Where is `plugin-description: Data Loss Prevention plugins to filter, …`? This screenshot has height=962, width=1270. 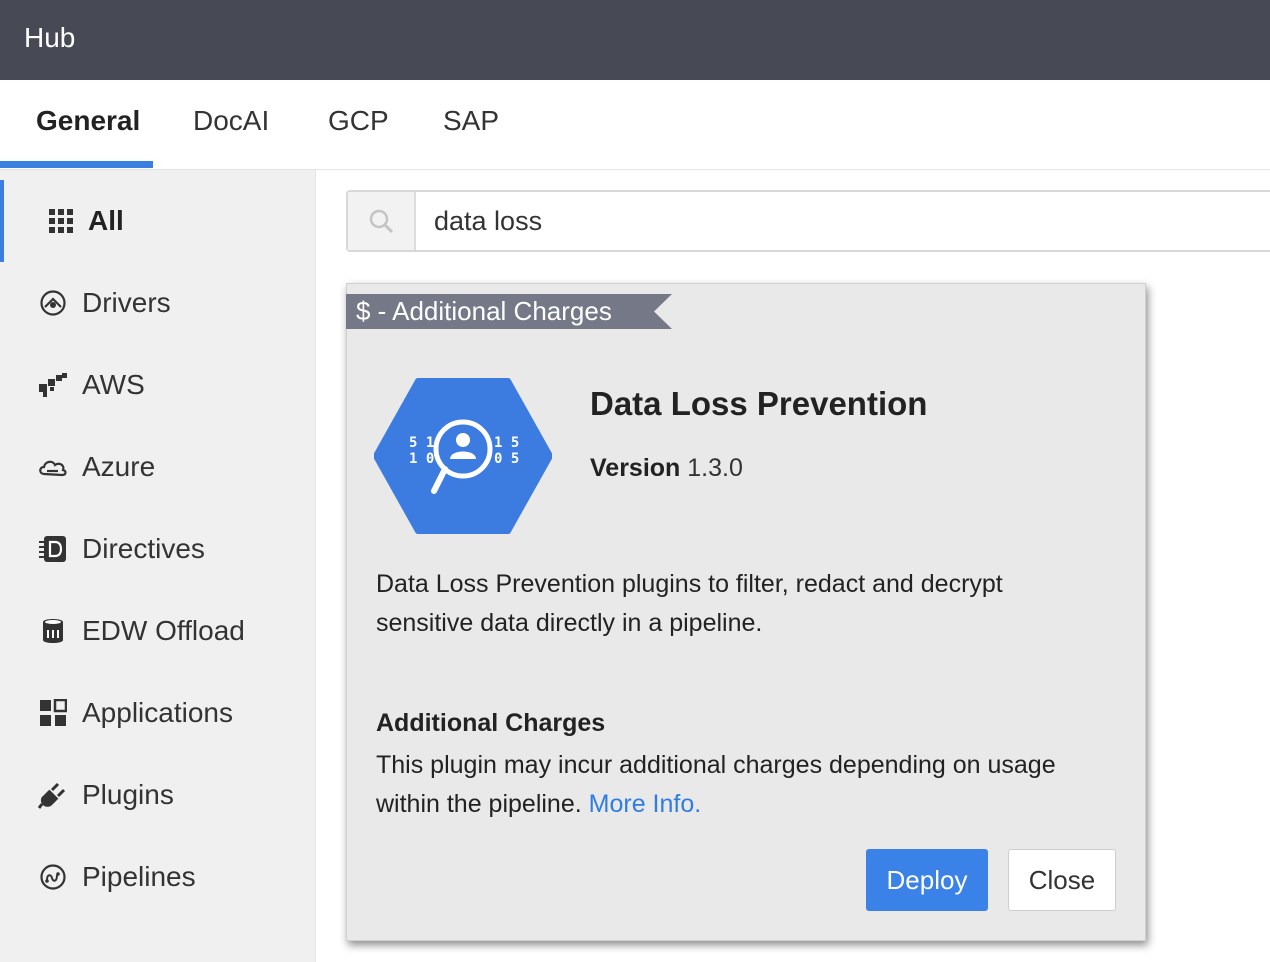
plugin-description: Data Loss Prevention plugins to filter, … is located at coordinates (689, 603).